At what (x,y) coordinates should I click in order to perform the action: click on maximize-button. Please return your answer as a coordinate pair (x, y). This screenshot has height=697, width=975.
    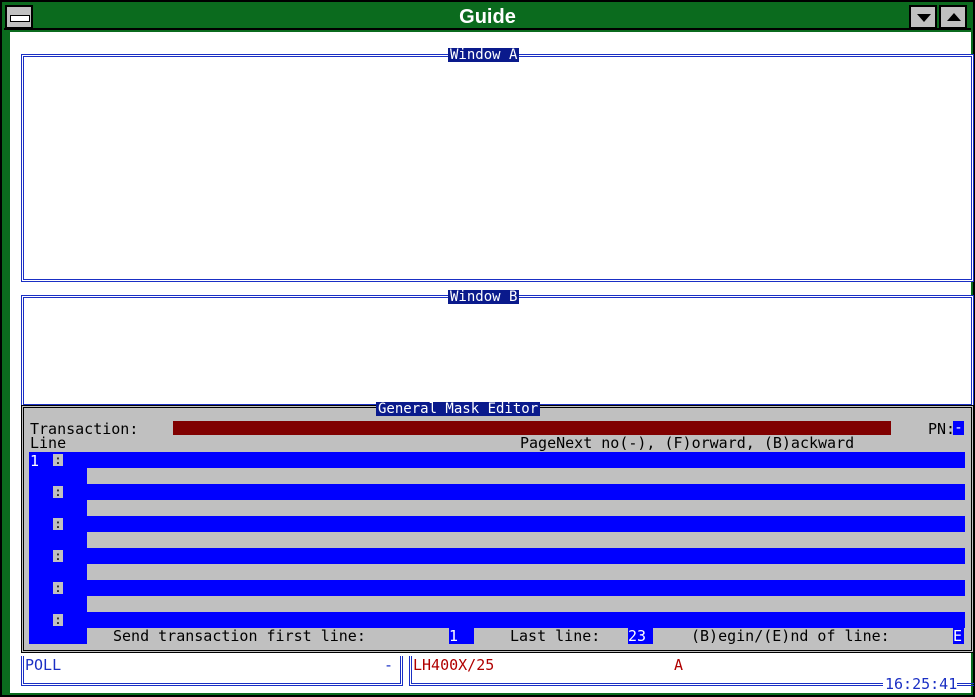
    Looking at the image, I should click on (953, 17).